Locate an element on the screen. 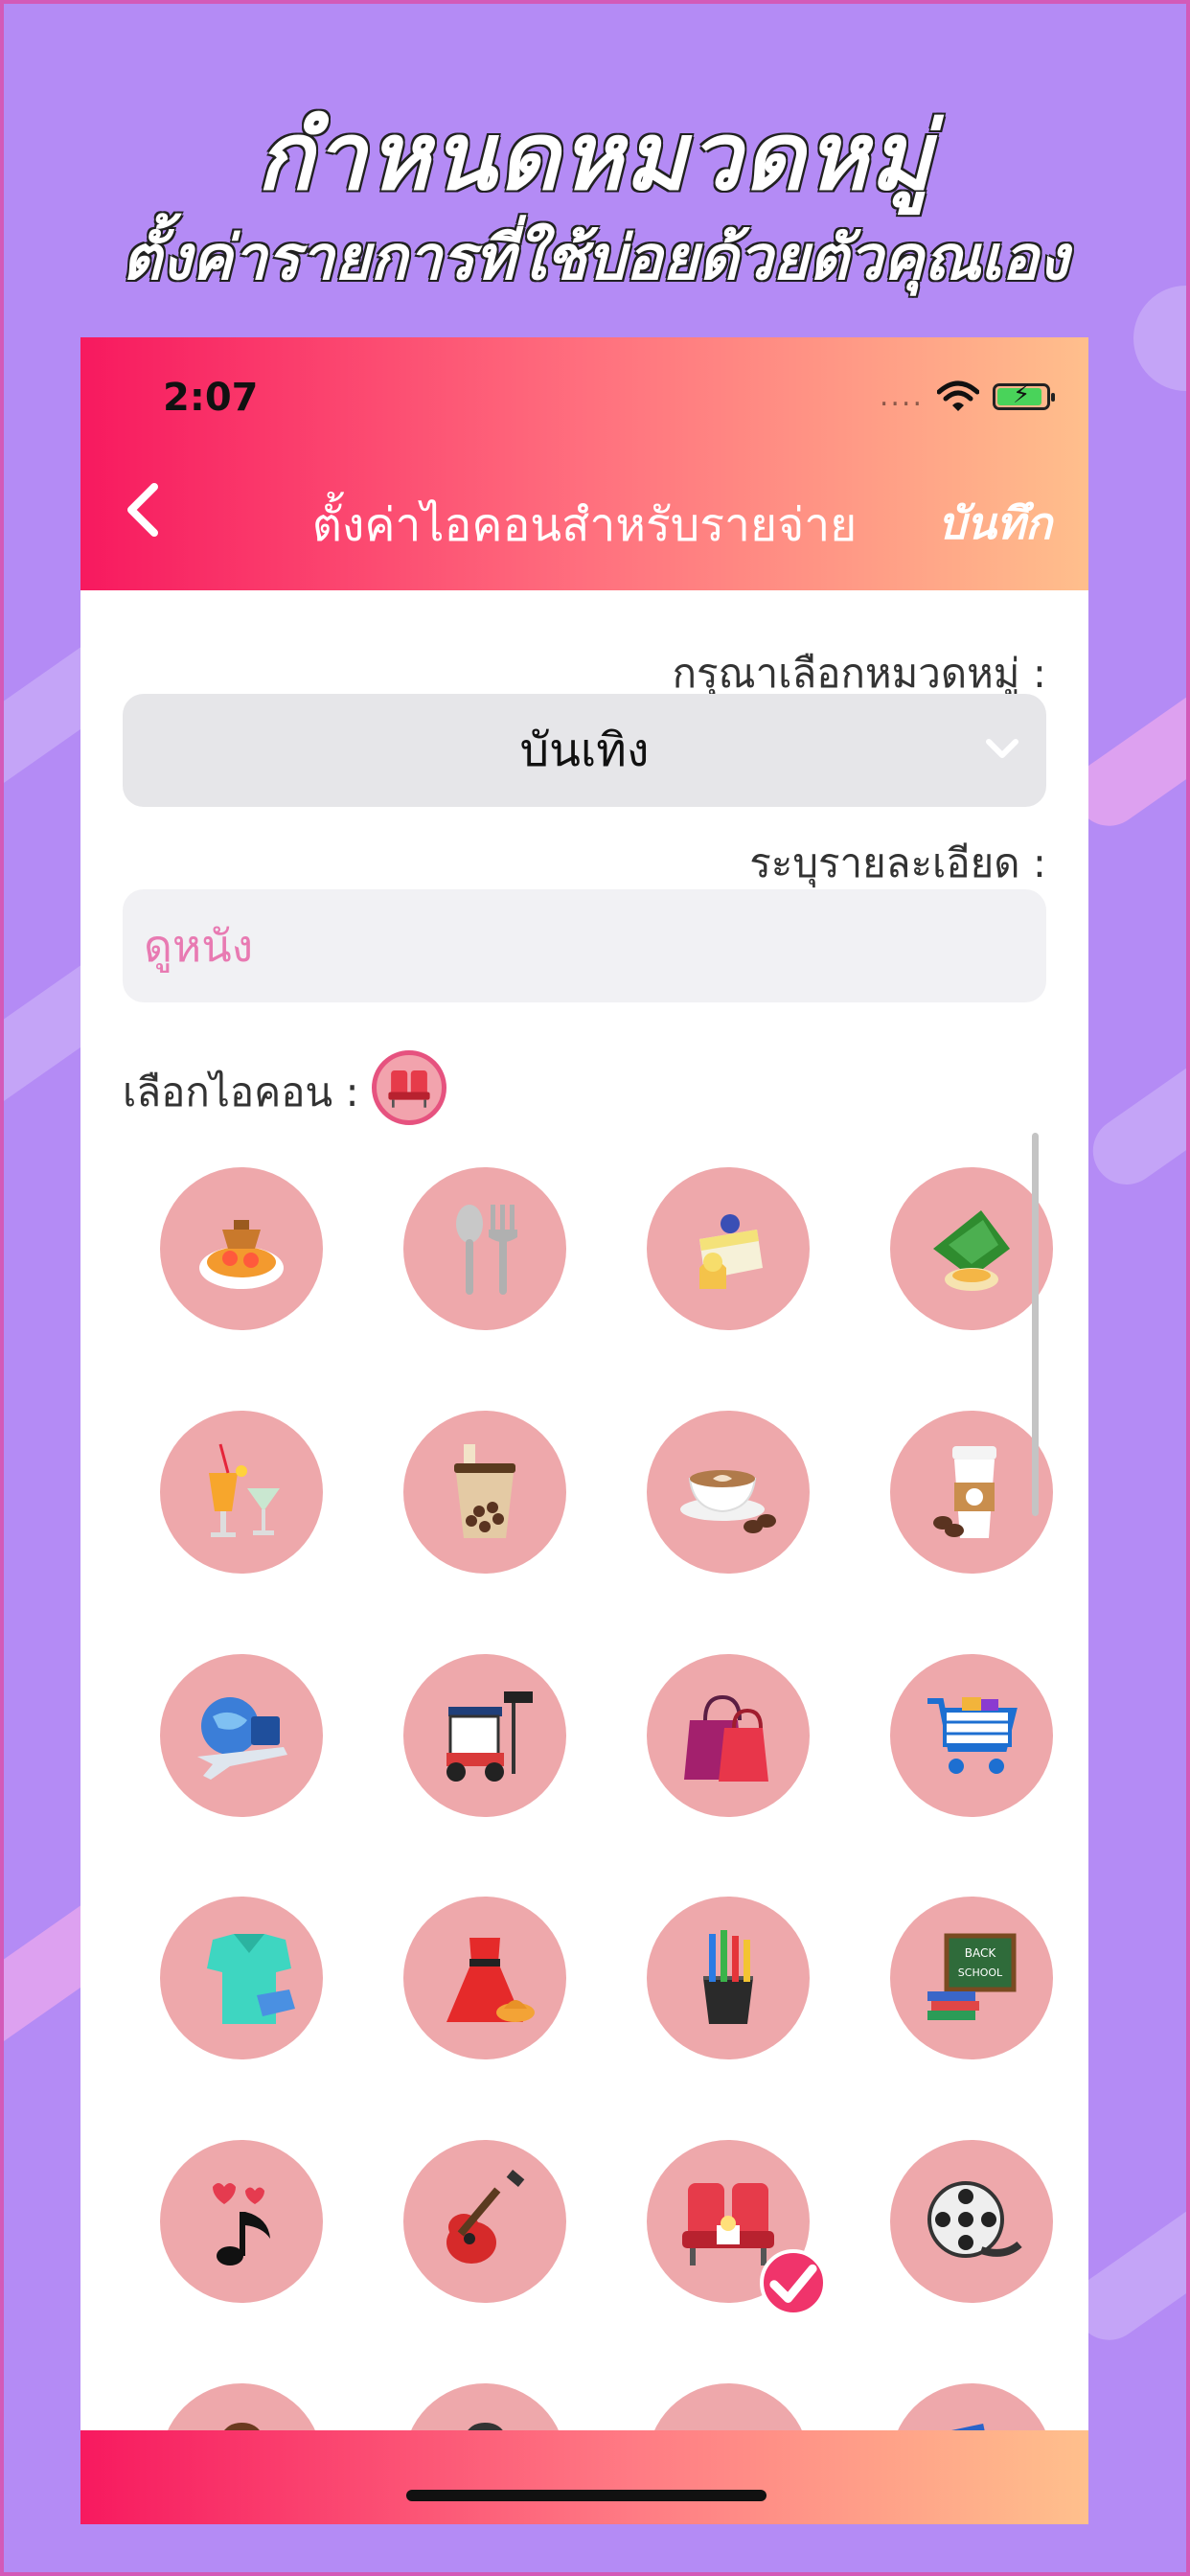 The height and width of the screenshot is (2576, 1190). shirt-icon is located at coordinates (251, 1980).